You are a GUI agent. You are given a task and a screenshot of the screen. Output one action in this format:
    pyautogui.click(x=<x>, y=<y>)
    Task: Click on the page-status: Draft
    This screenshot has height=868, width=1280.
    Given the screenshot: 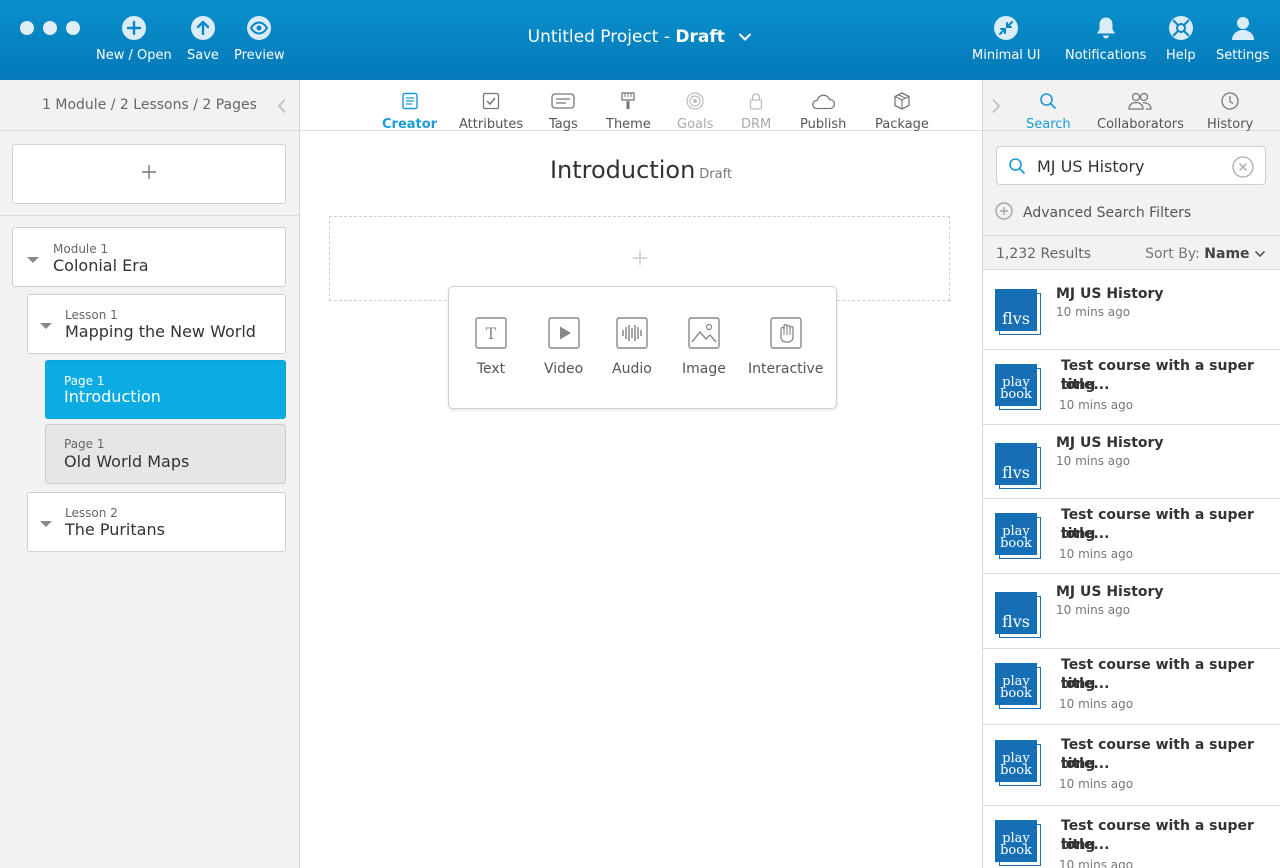 What is the action you would take?
    pyautogui.click(x=716, y=174)
    